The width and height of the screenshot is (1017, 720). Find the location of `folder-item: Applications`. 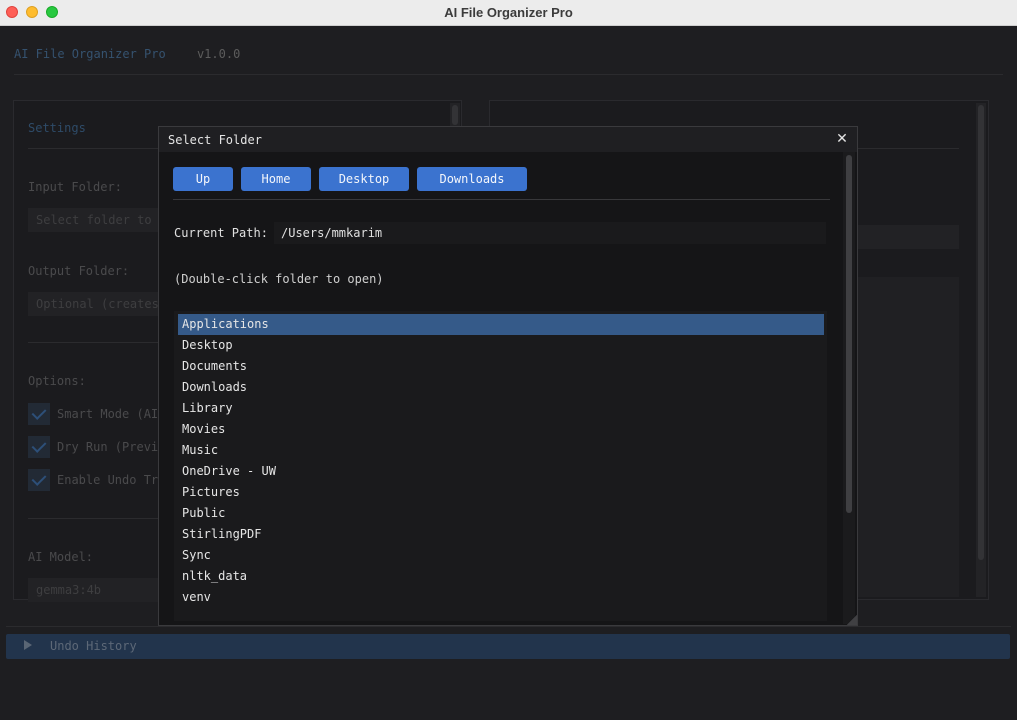

folder-item: Applications is located at coordinates (501, 324).